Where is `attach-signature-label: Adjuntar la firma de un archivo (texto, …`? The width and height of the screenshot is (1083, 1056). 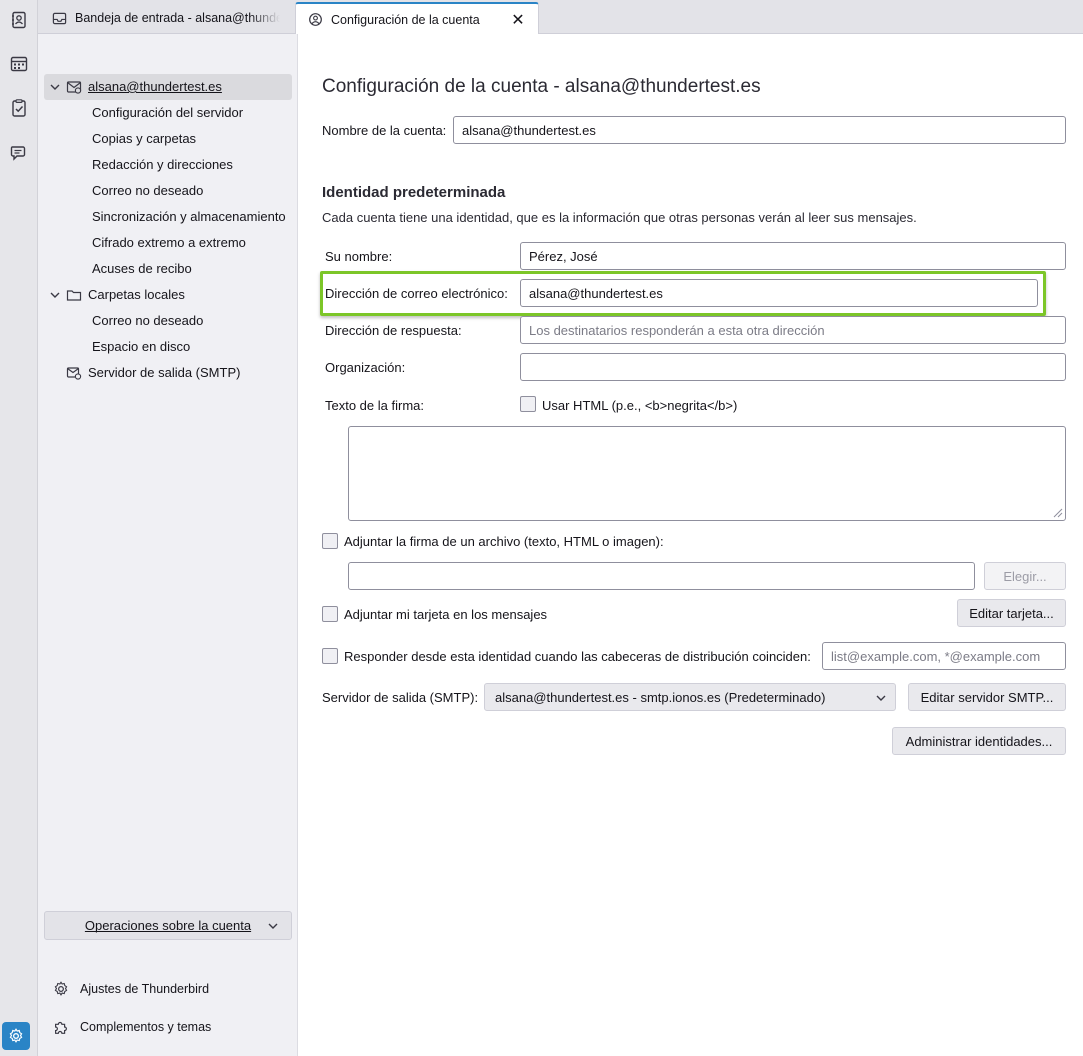
attach-signature-label: Adjuntar la firma de un archivo (texto, … is located at coordinates (504, 541).